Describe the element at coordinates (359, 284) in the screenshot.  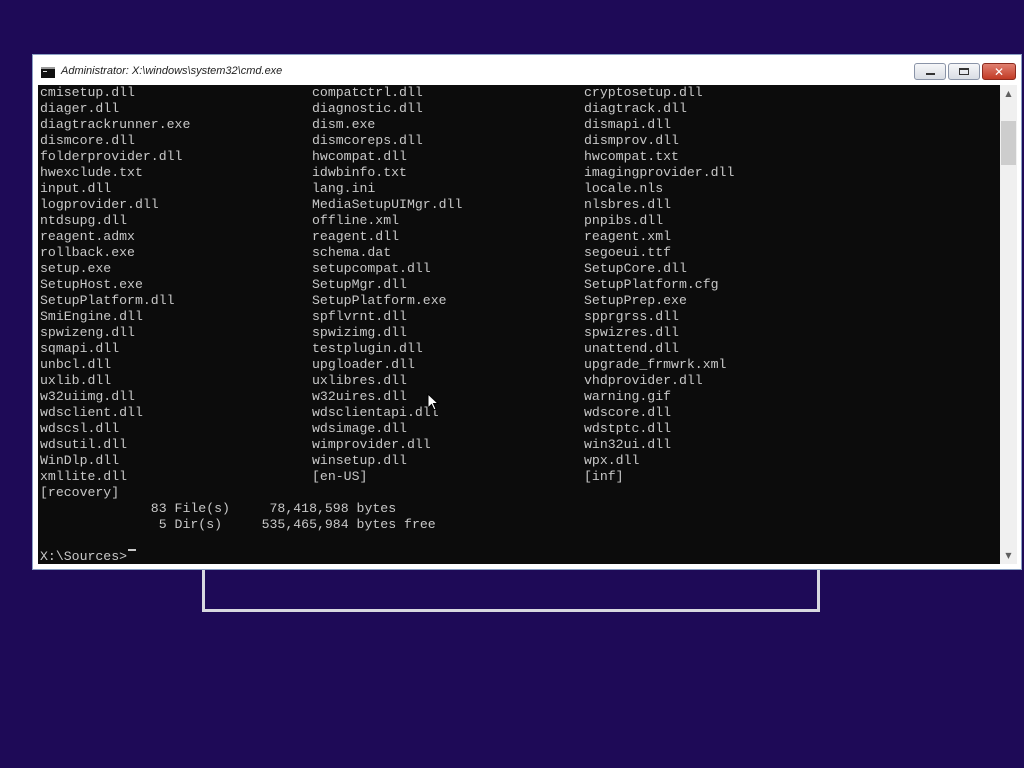
I see `file-entry: SetupMgr.dll` at that location.